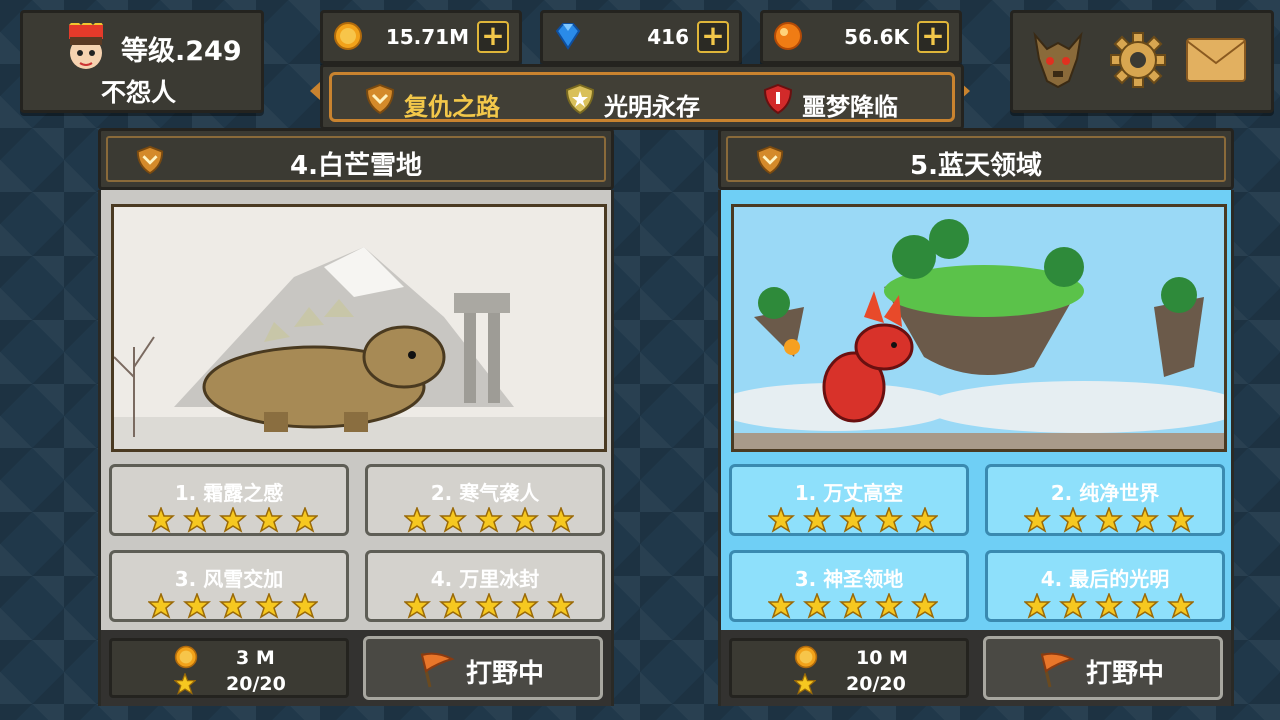  I want to click on top-right-menu, so click(1142, 61).